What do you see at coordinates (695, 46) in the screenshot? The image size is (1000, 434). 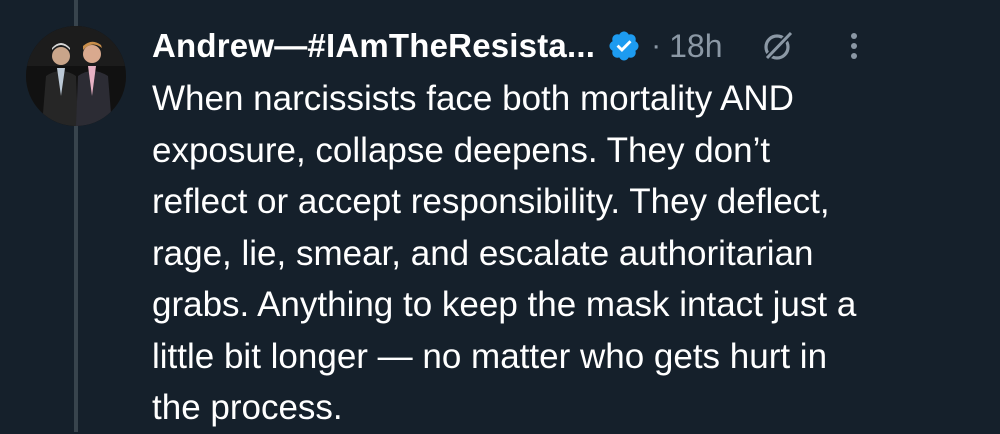 I see `tweet-timestamp: 18h` at bounding box center [695, 46].